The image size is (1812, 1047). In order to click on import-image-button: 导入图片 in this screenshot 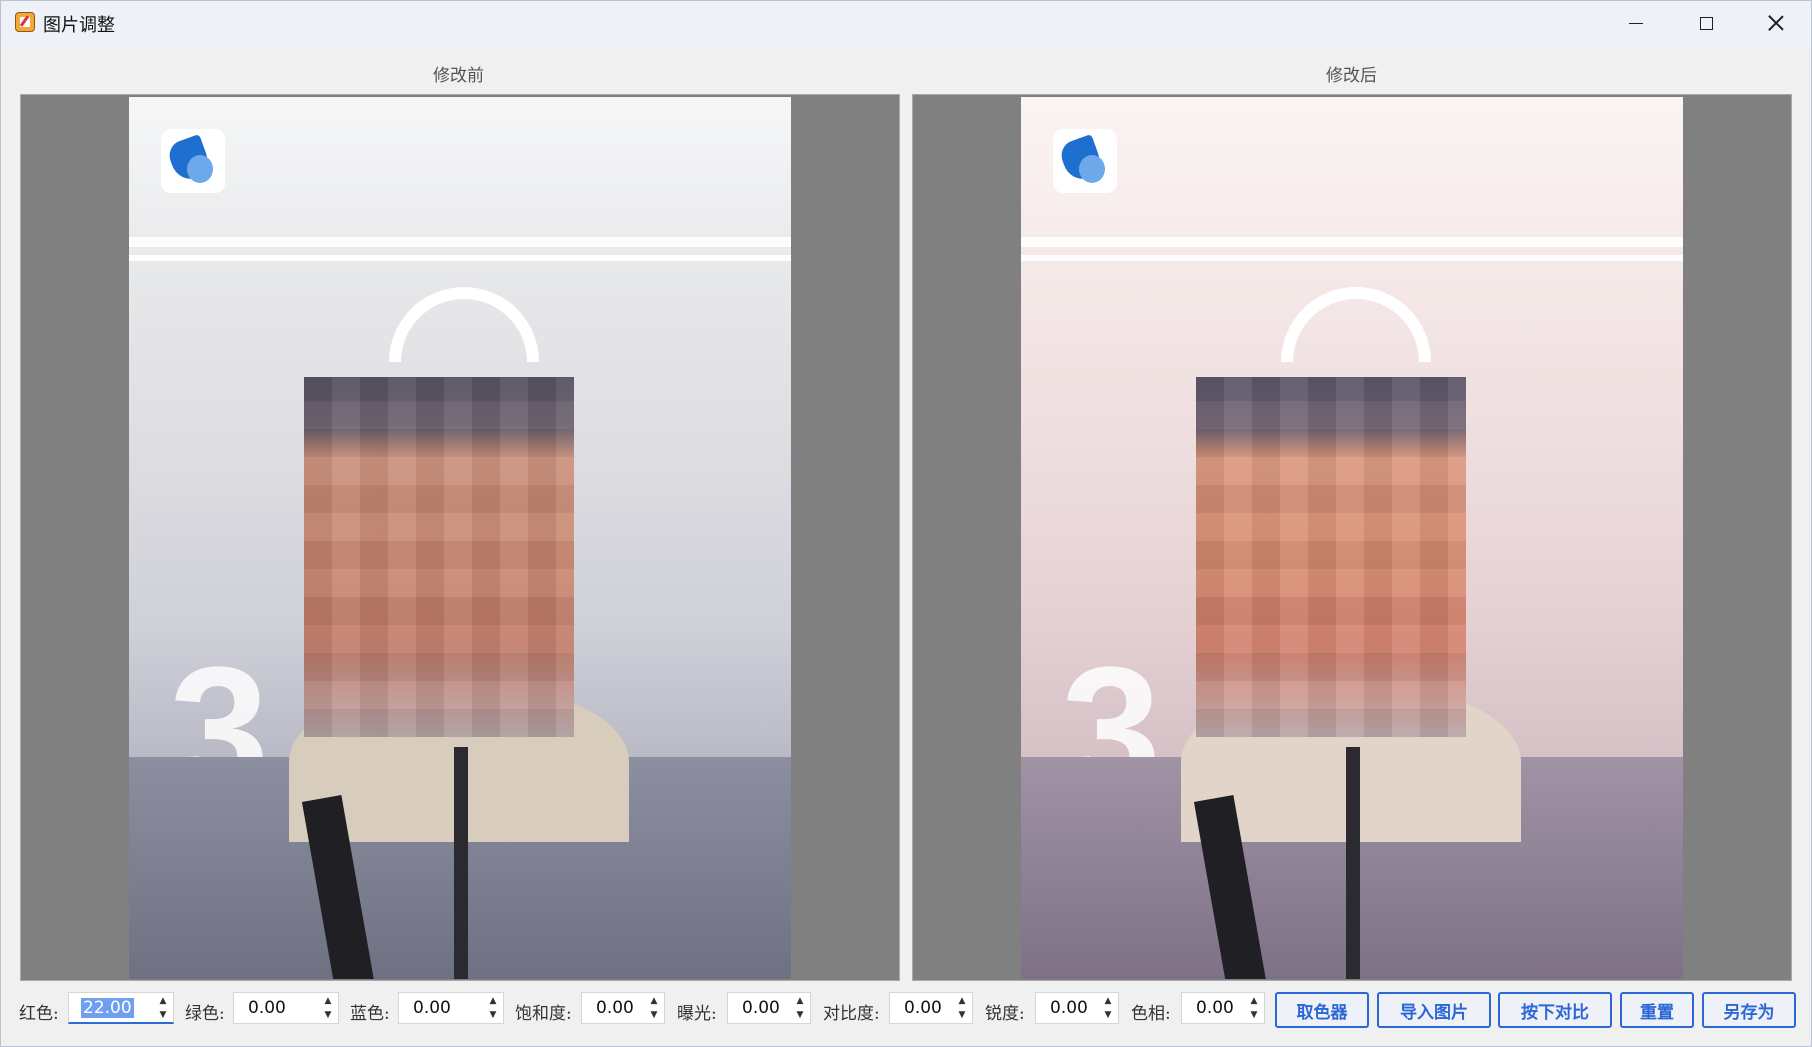, I will do `click(1434, 1010)`.